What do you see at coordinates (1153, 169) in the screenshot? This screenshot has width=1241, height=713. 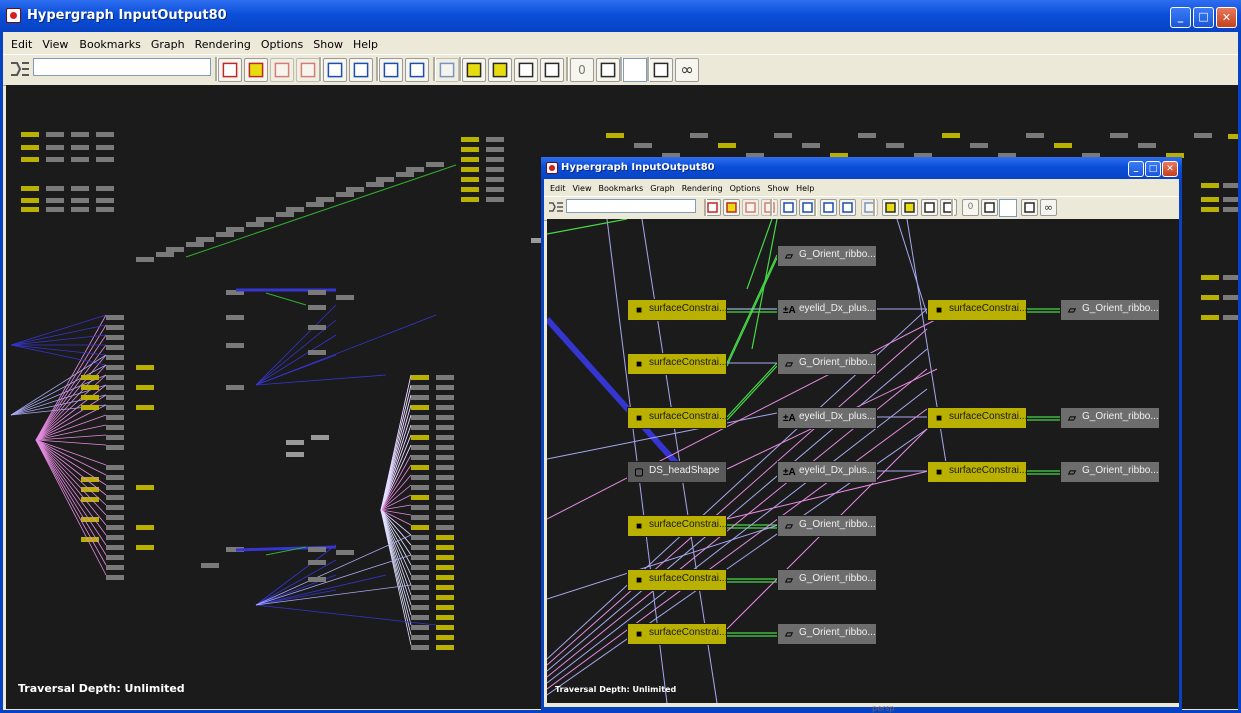 I see `inner-maximize-button: □` at bounding box center [1153, 169].